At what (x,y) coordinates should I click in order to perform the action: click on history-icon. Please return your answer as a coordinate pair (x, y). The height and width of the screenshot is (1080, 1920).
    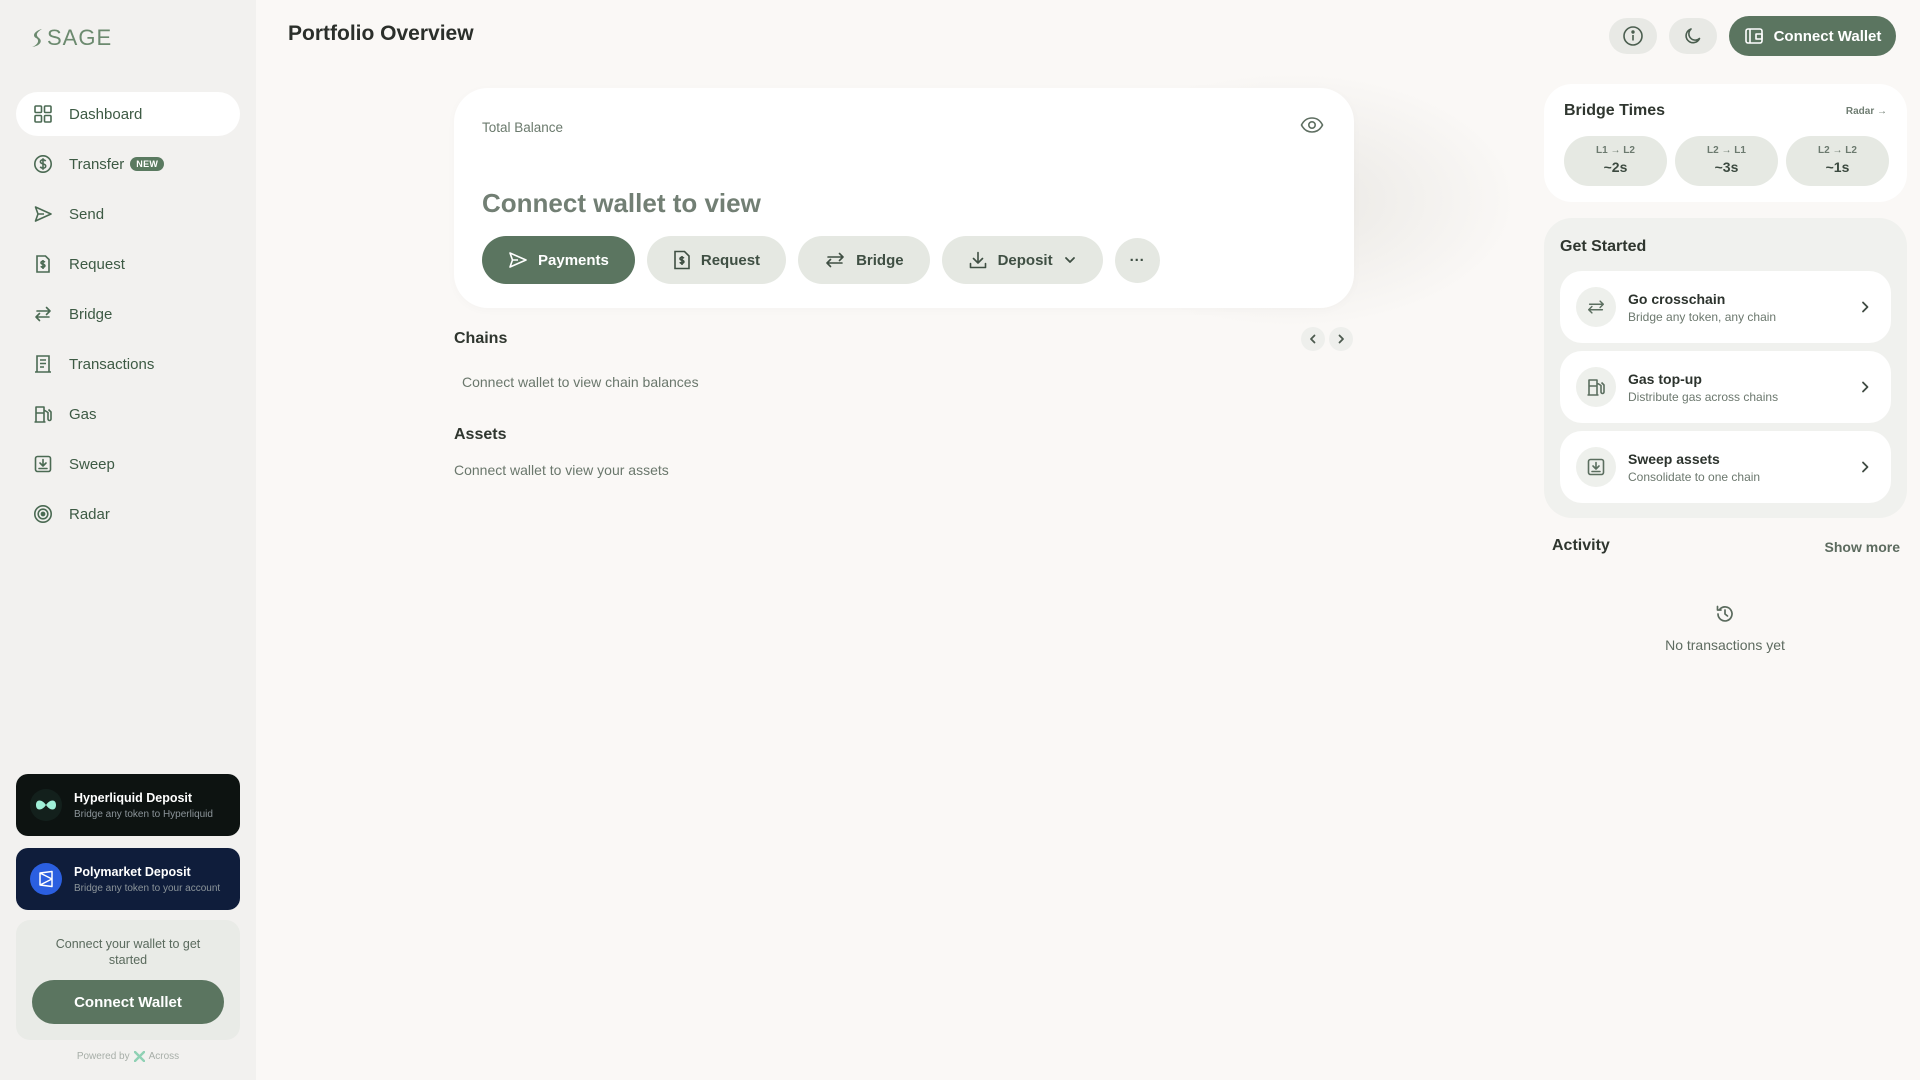
    Looking at the image, I should click on (1724, 613).